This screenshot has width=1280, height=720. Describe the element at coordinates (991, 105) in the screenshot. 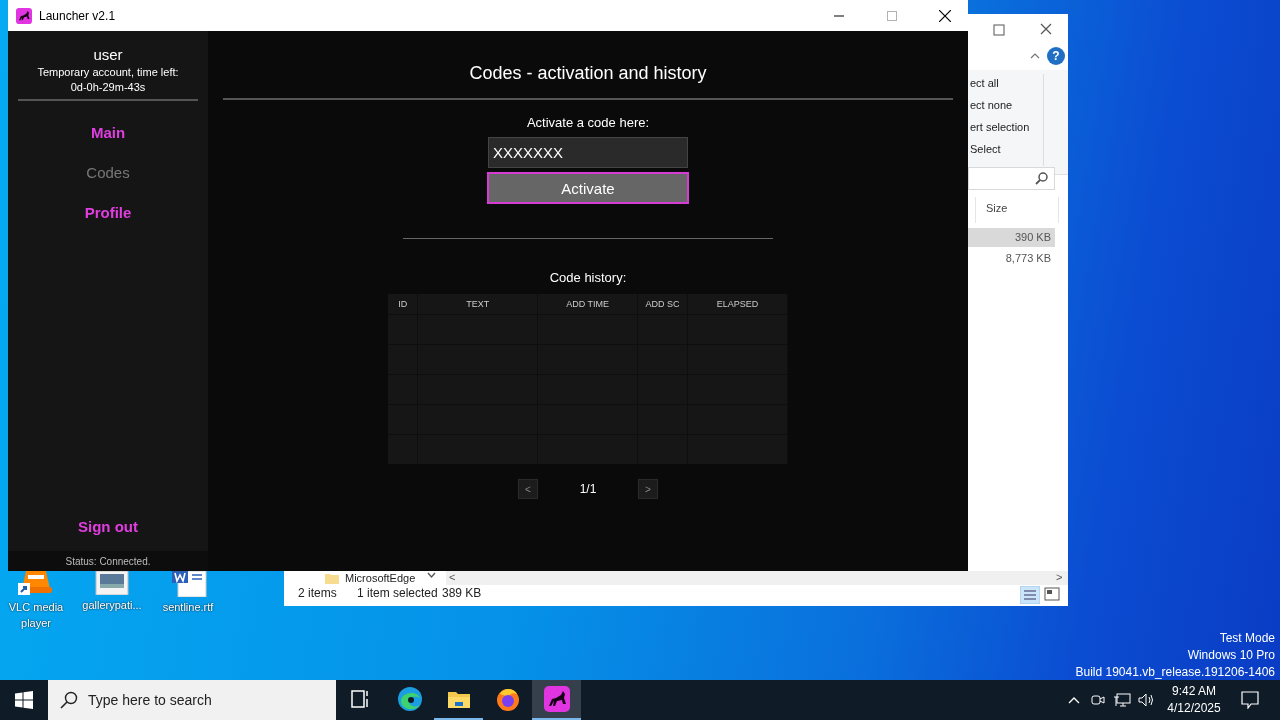

I see `ribbon-item: ect none` at that location.